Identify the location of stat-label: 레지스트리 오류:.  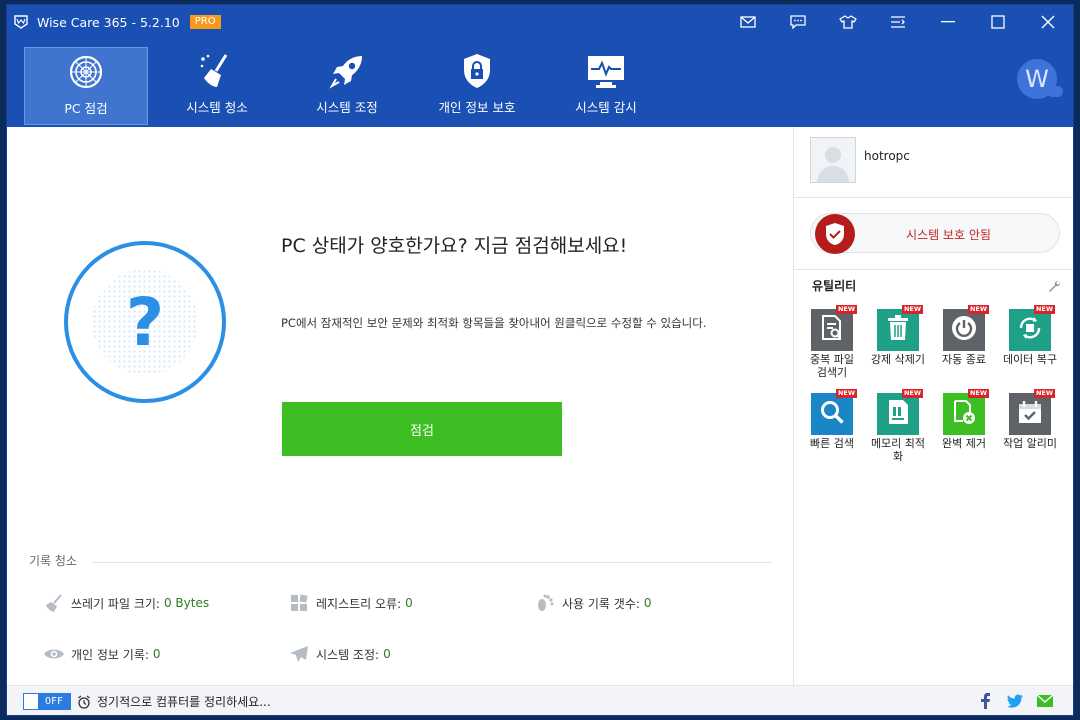
(359, 603).